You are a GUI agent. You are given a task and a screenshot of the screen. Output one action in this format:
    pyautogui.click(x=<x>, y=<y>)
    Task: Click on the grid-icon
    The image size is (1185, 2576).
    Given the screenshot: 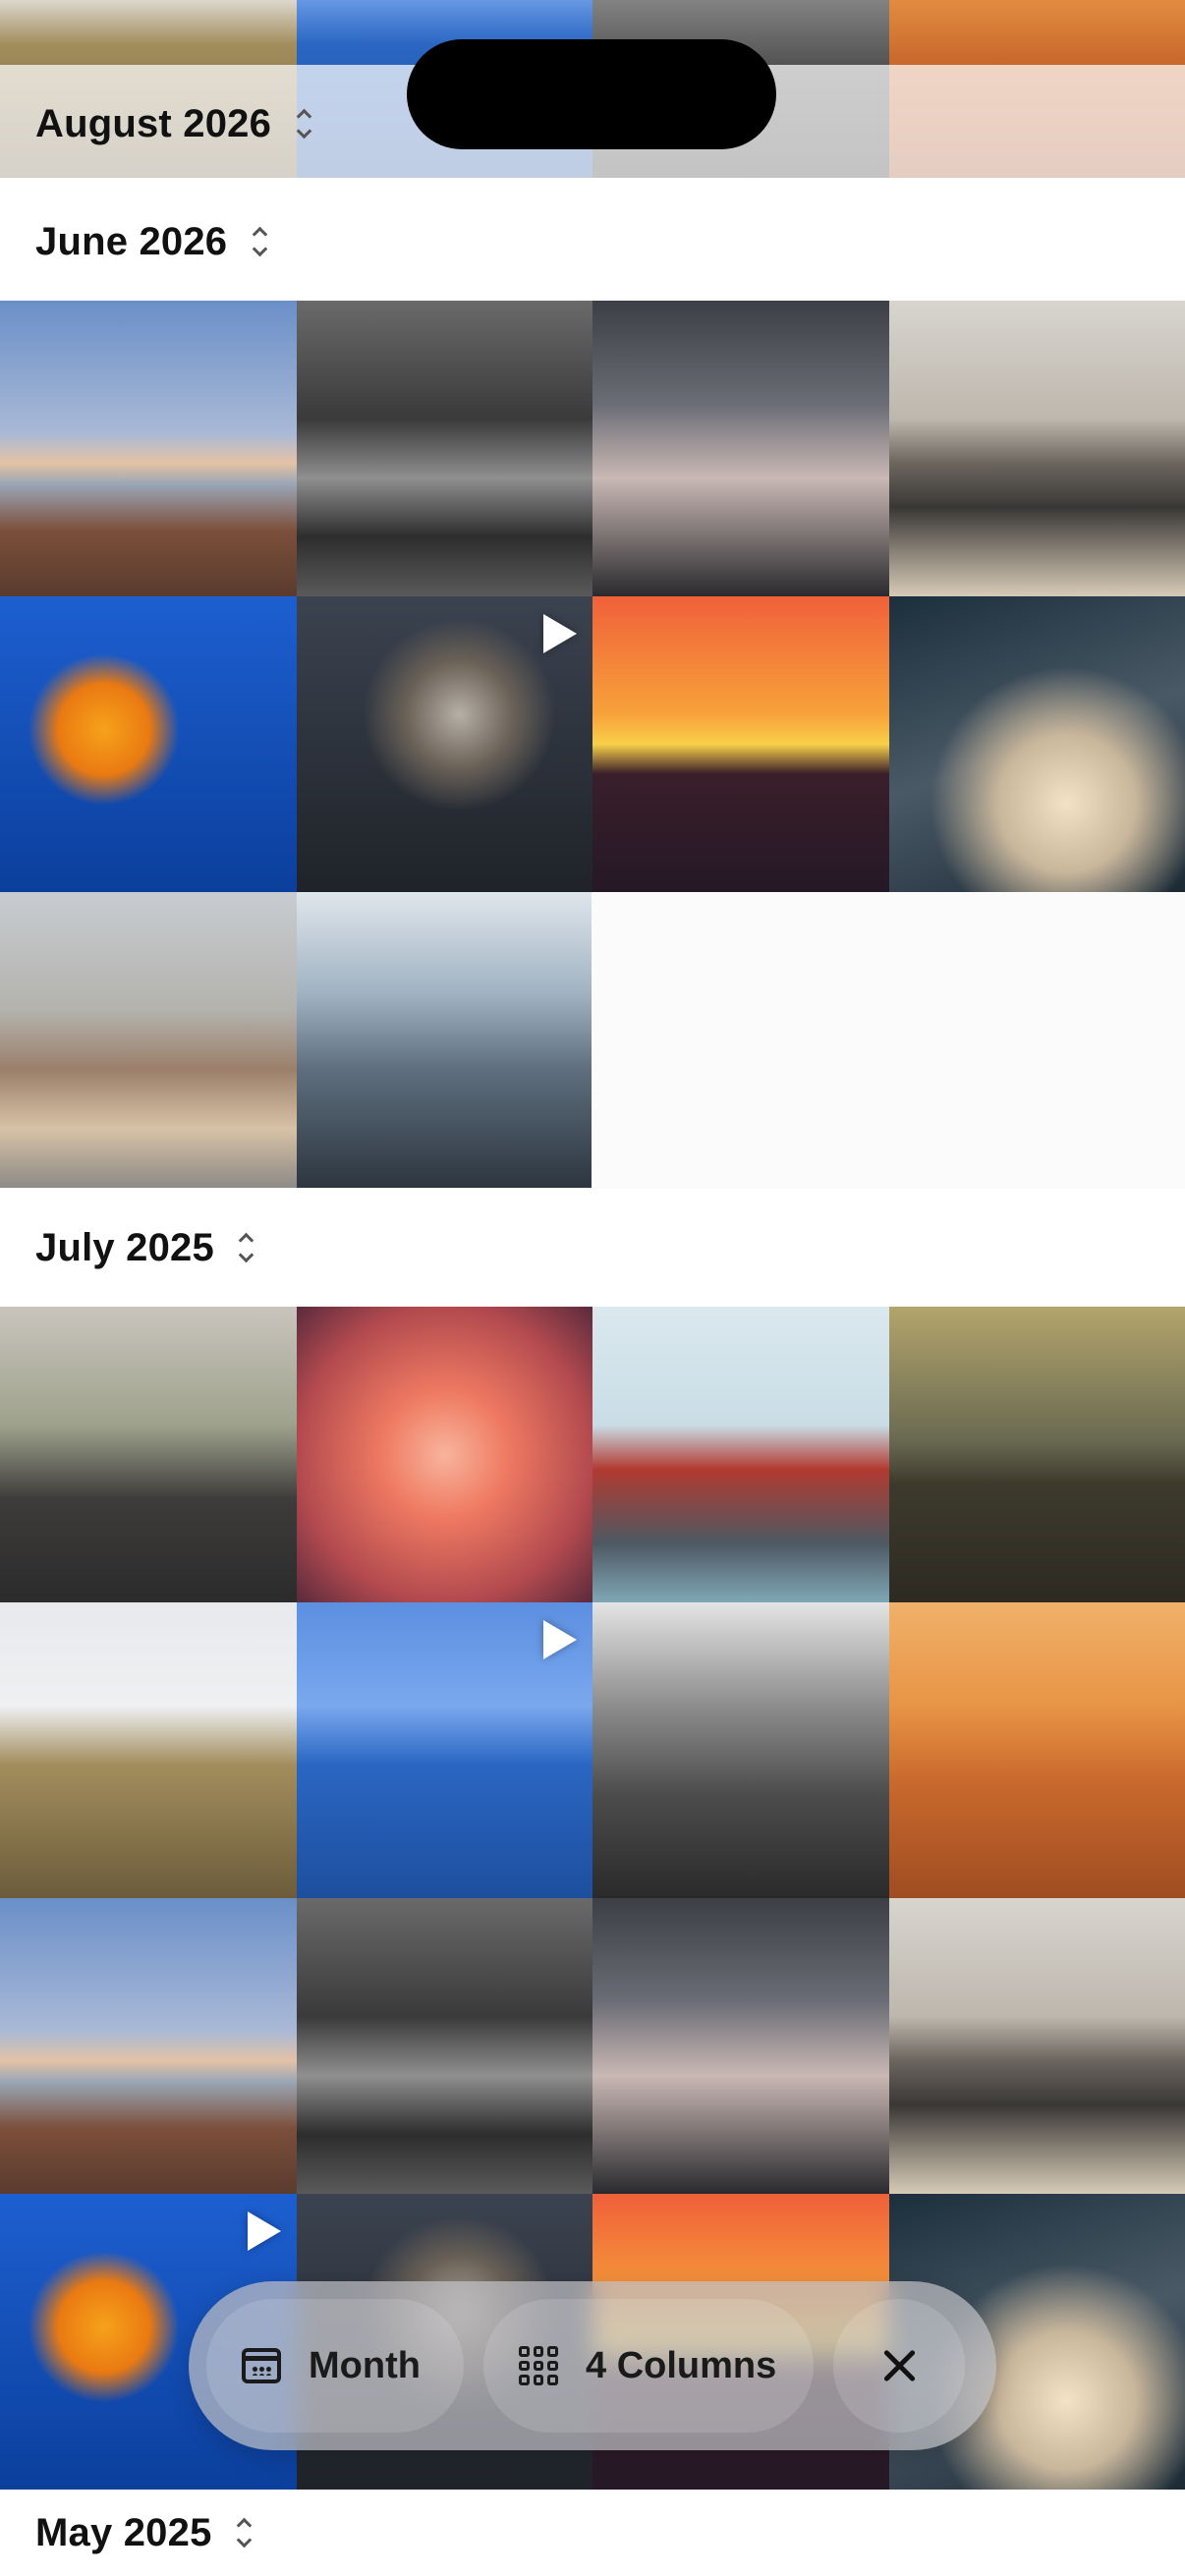 What is the action you would take?
    pyautogui.click(x=538, y=2365)
    